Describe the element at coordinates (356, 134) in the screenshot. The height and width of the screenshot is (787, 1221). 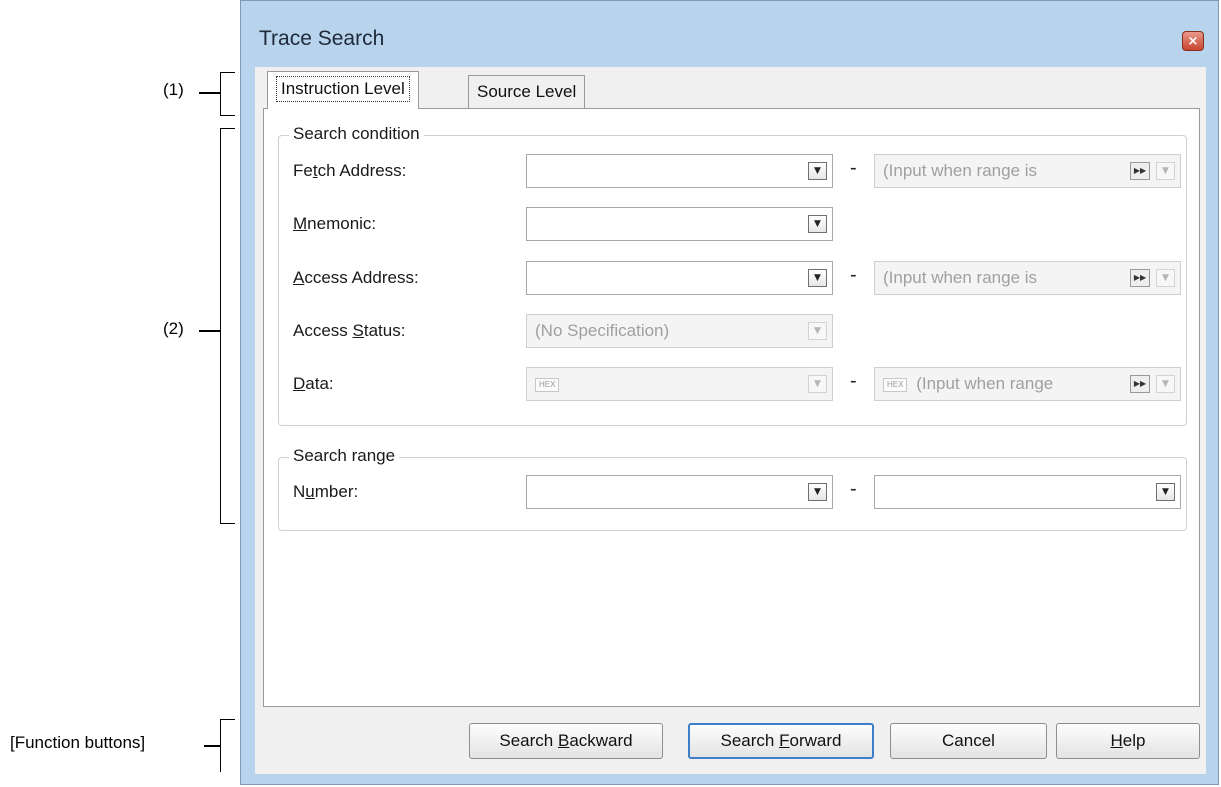
I see `search-condition-label: Search condition` at that location.